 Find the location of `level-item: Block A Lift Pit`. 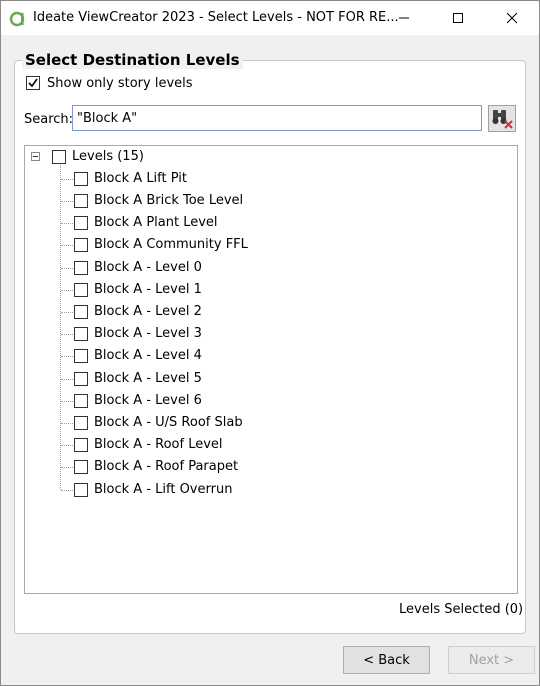

level-item: Block A Lift Pit is located at coordinates (140, 178).